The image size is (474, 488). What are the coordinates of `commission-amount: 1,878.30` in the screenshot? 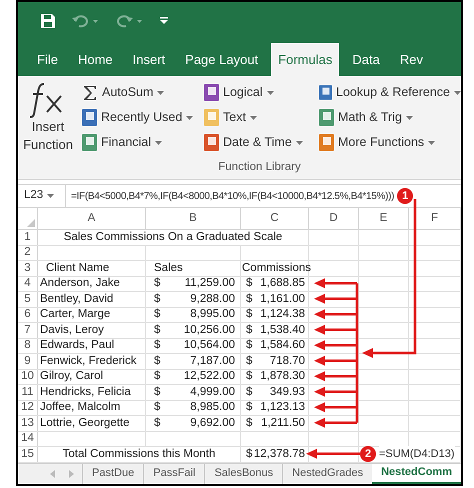 It's located at (282, 376).